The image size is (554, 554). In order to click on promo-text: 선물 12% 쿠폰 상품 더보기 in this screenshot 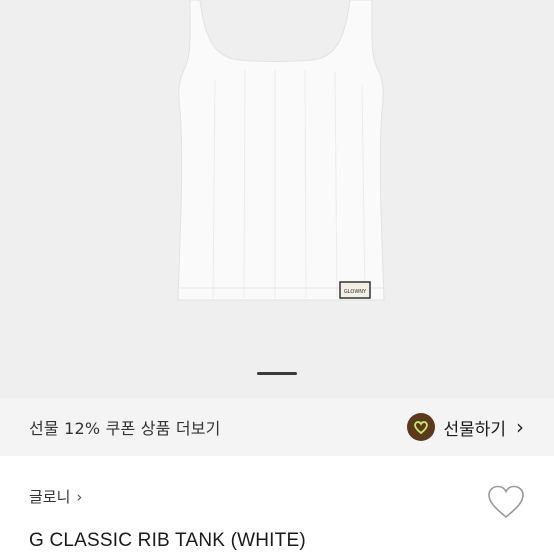, I will do `click(125, 427)`.